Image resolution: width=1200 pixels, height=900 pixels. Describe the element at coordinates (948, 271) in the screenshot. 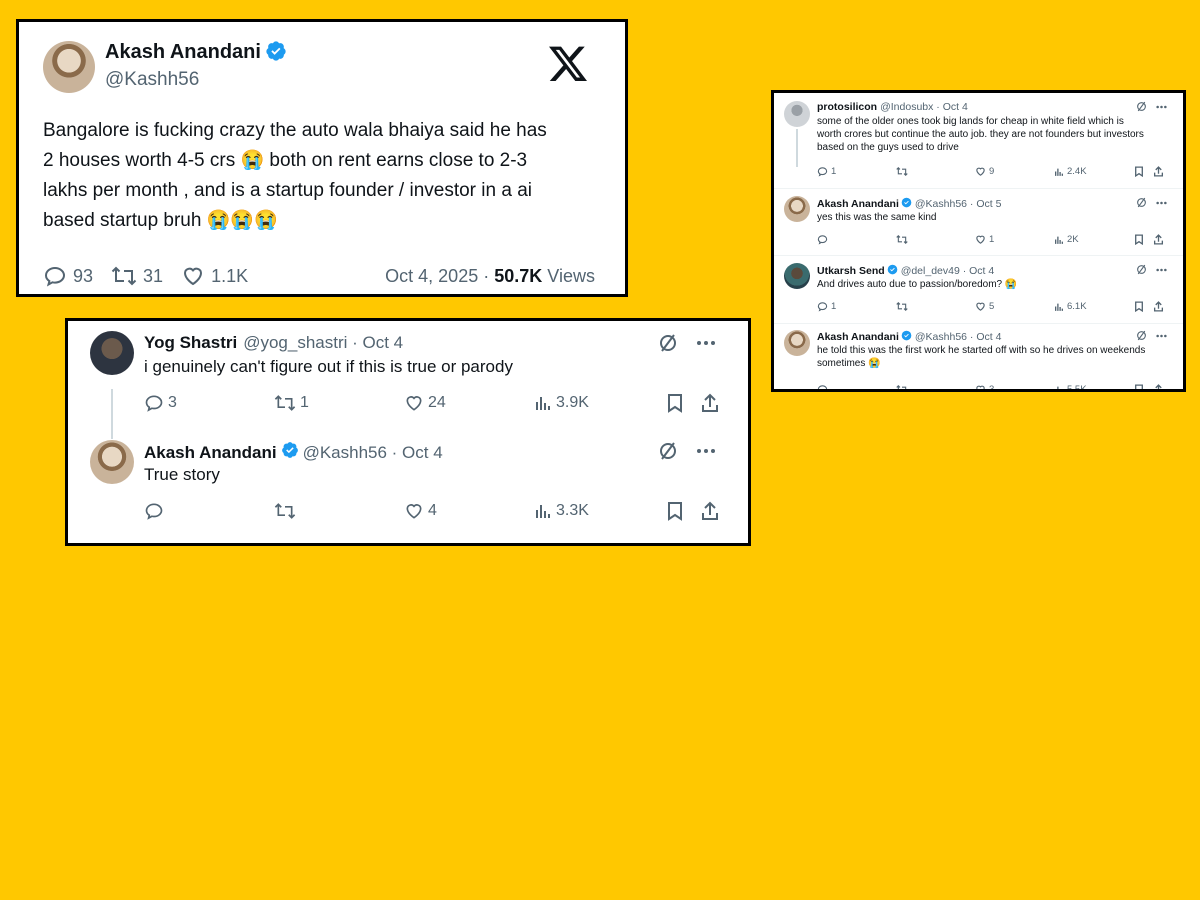

I see `author-meta: @del_dev49 · Oct 4` at that location.